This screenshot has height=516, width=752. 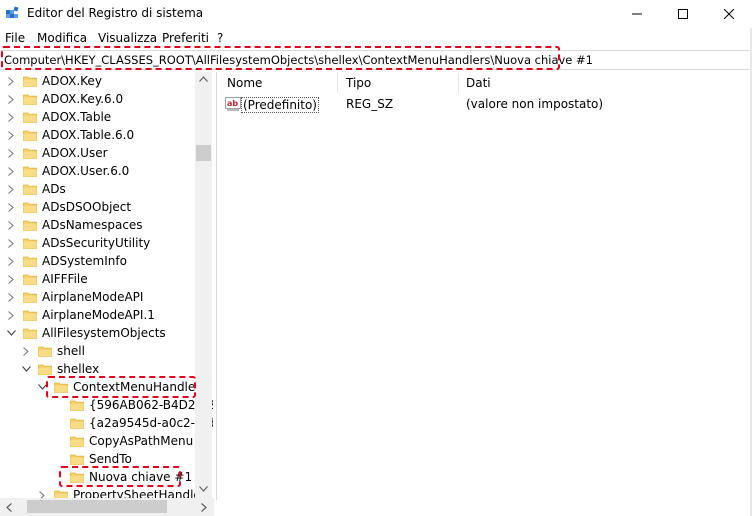 What do you see at coordinates (93, 297) in the screenshot?
I see `tree-item-label: AirplaneModeAPI` at bounding box center [93, 297].